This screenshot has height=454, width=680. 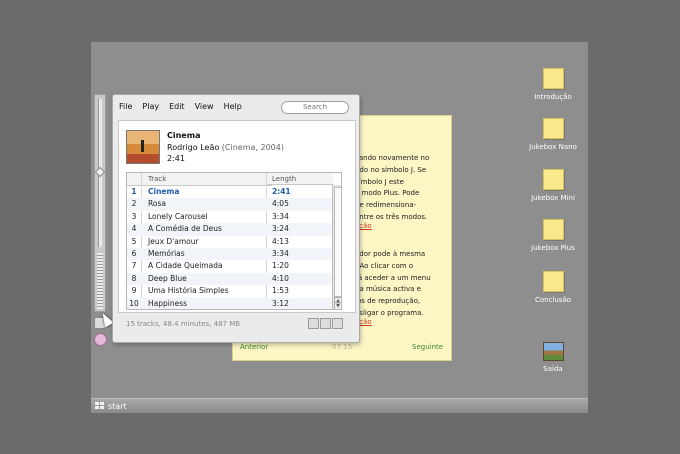 I want to click on menu-help: Help, so click(x=233, y=106).